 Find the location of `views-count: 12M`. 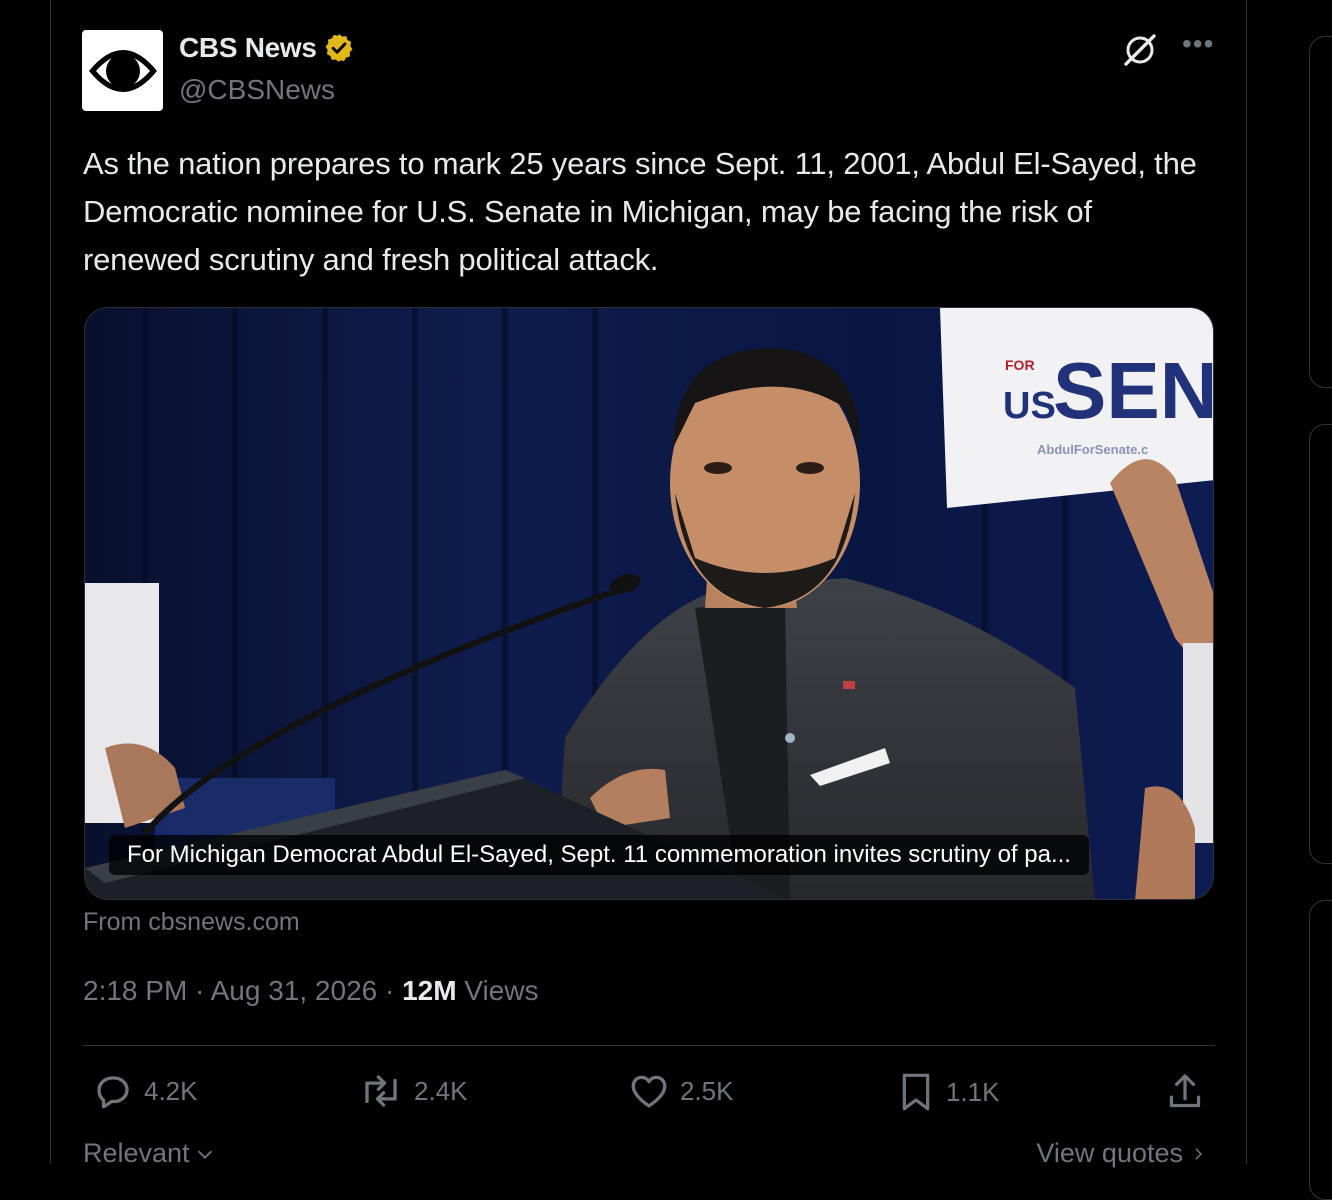

views-count: 12M is located at coordinates (429, 990).